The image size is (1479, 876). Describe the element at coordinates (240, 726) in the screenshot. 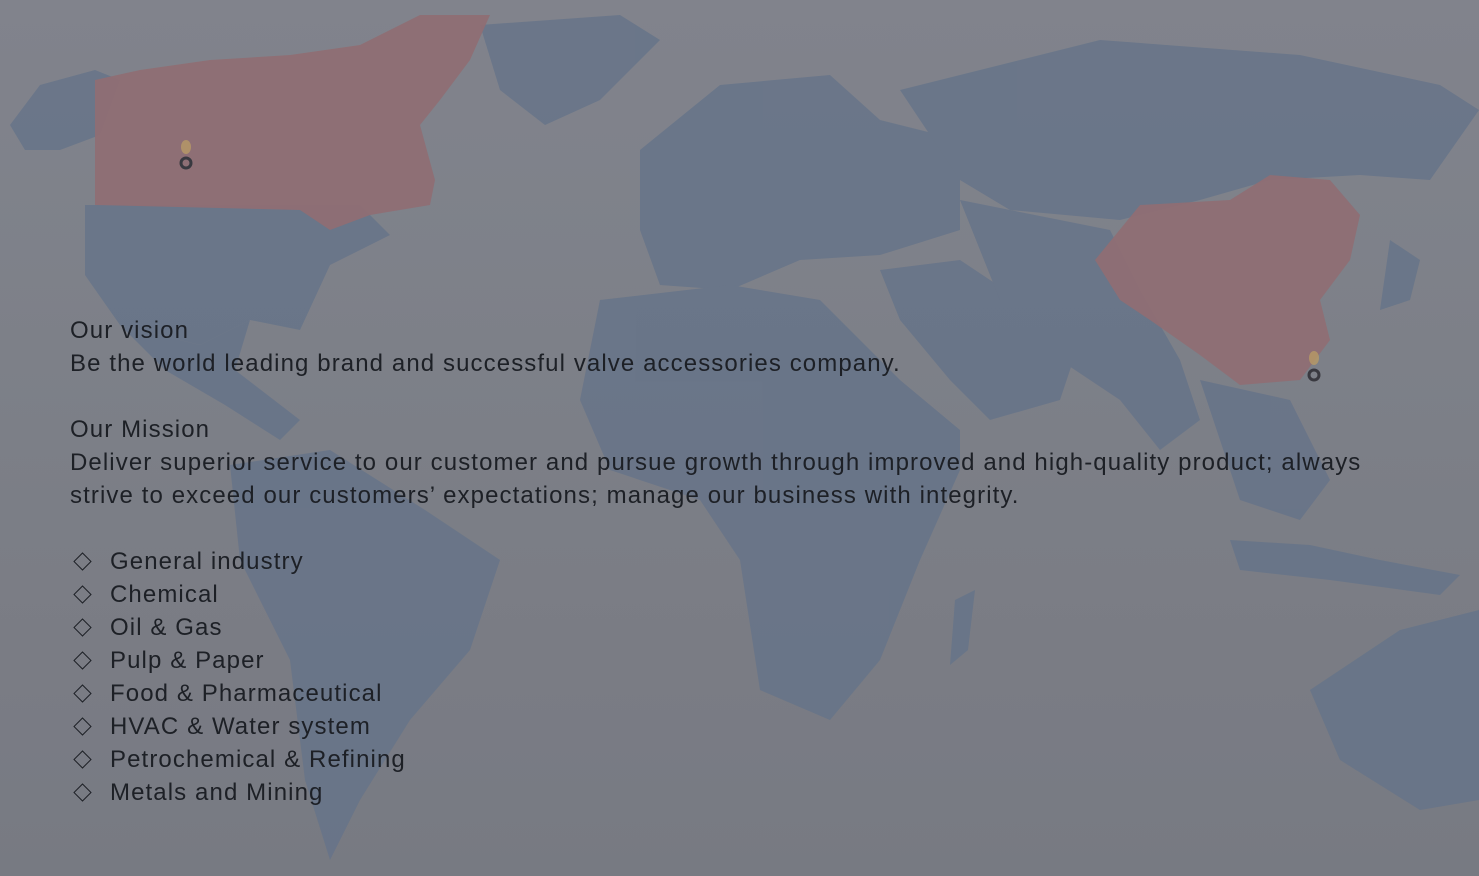

I see `industry-label: HVAC & Water system` at that location.